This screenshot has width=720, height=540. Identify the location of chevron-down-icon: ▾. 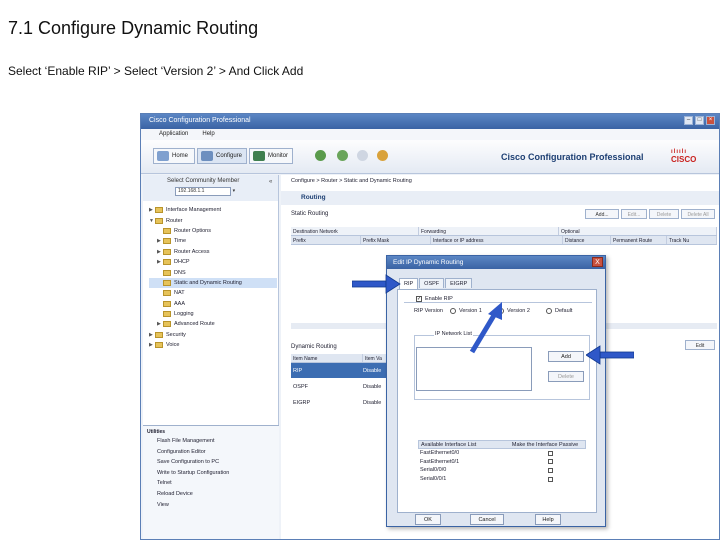
(234, 191).